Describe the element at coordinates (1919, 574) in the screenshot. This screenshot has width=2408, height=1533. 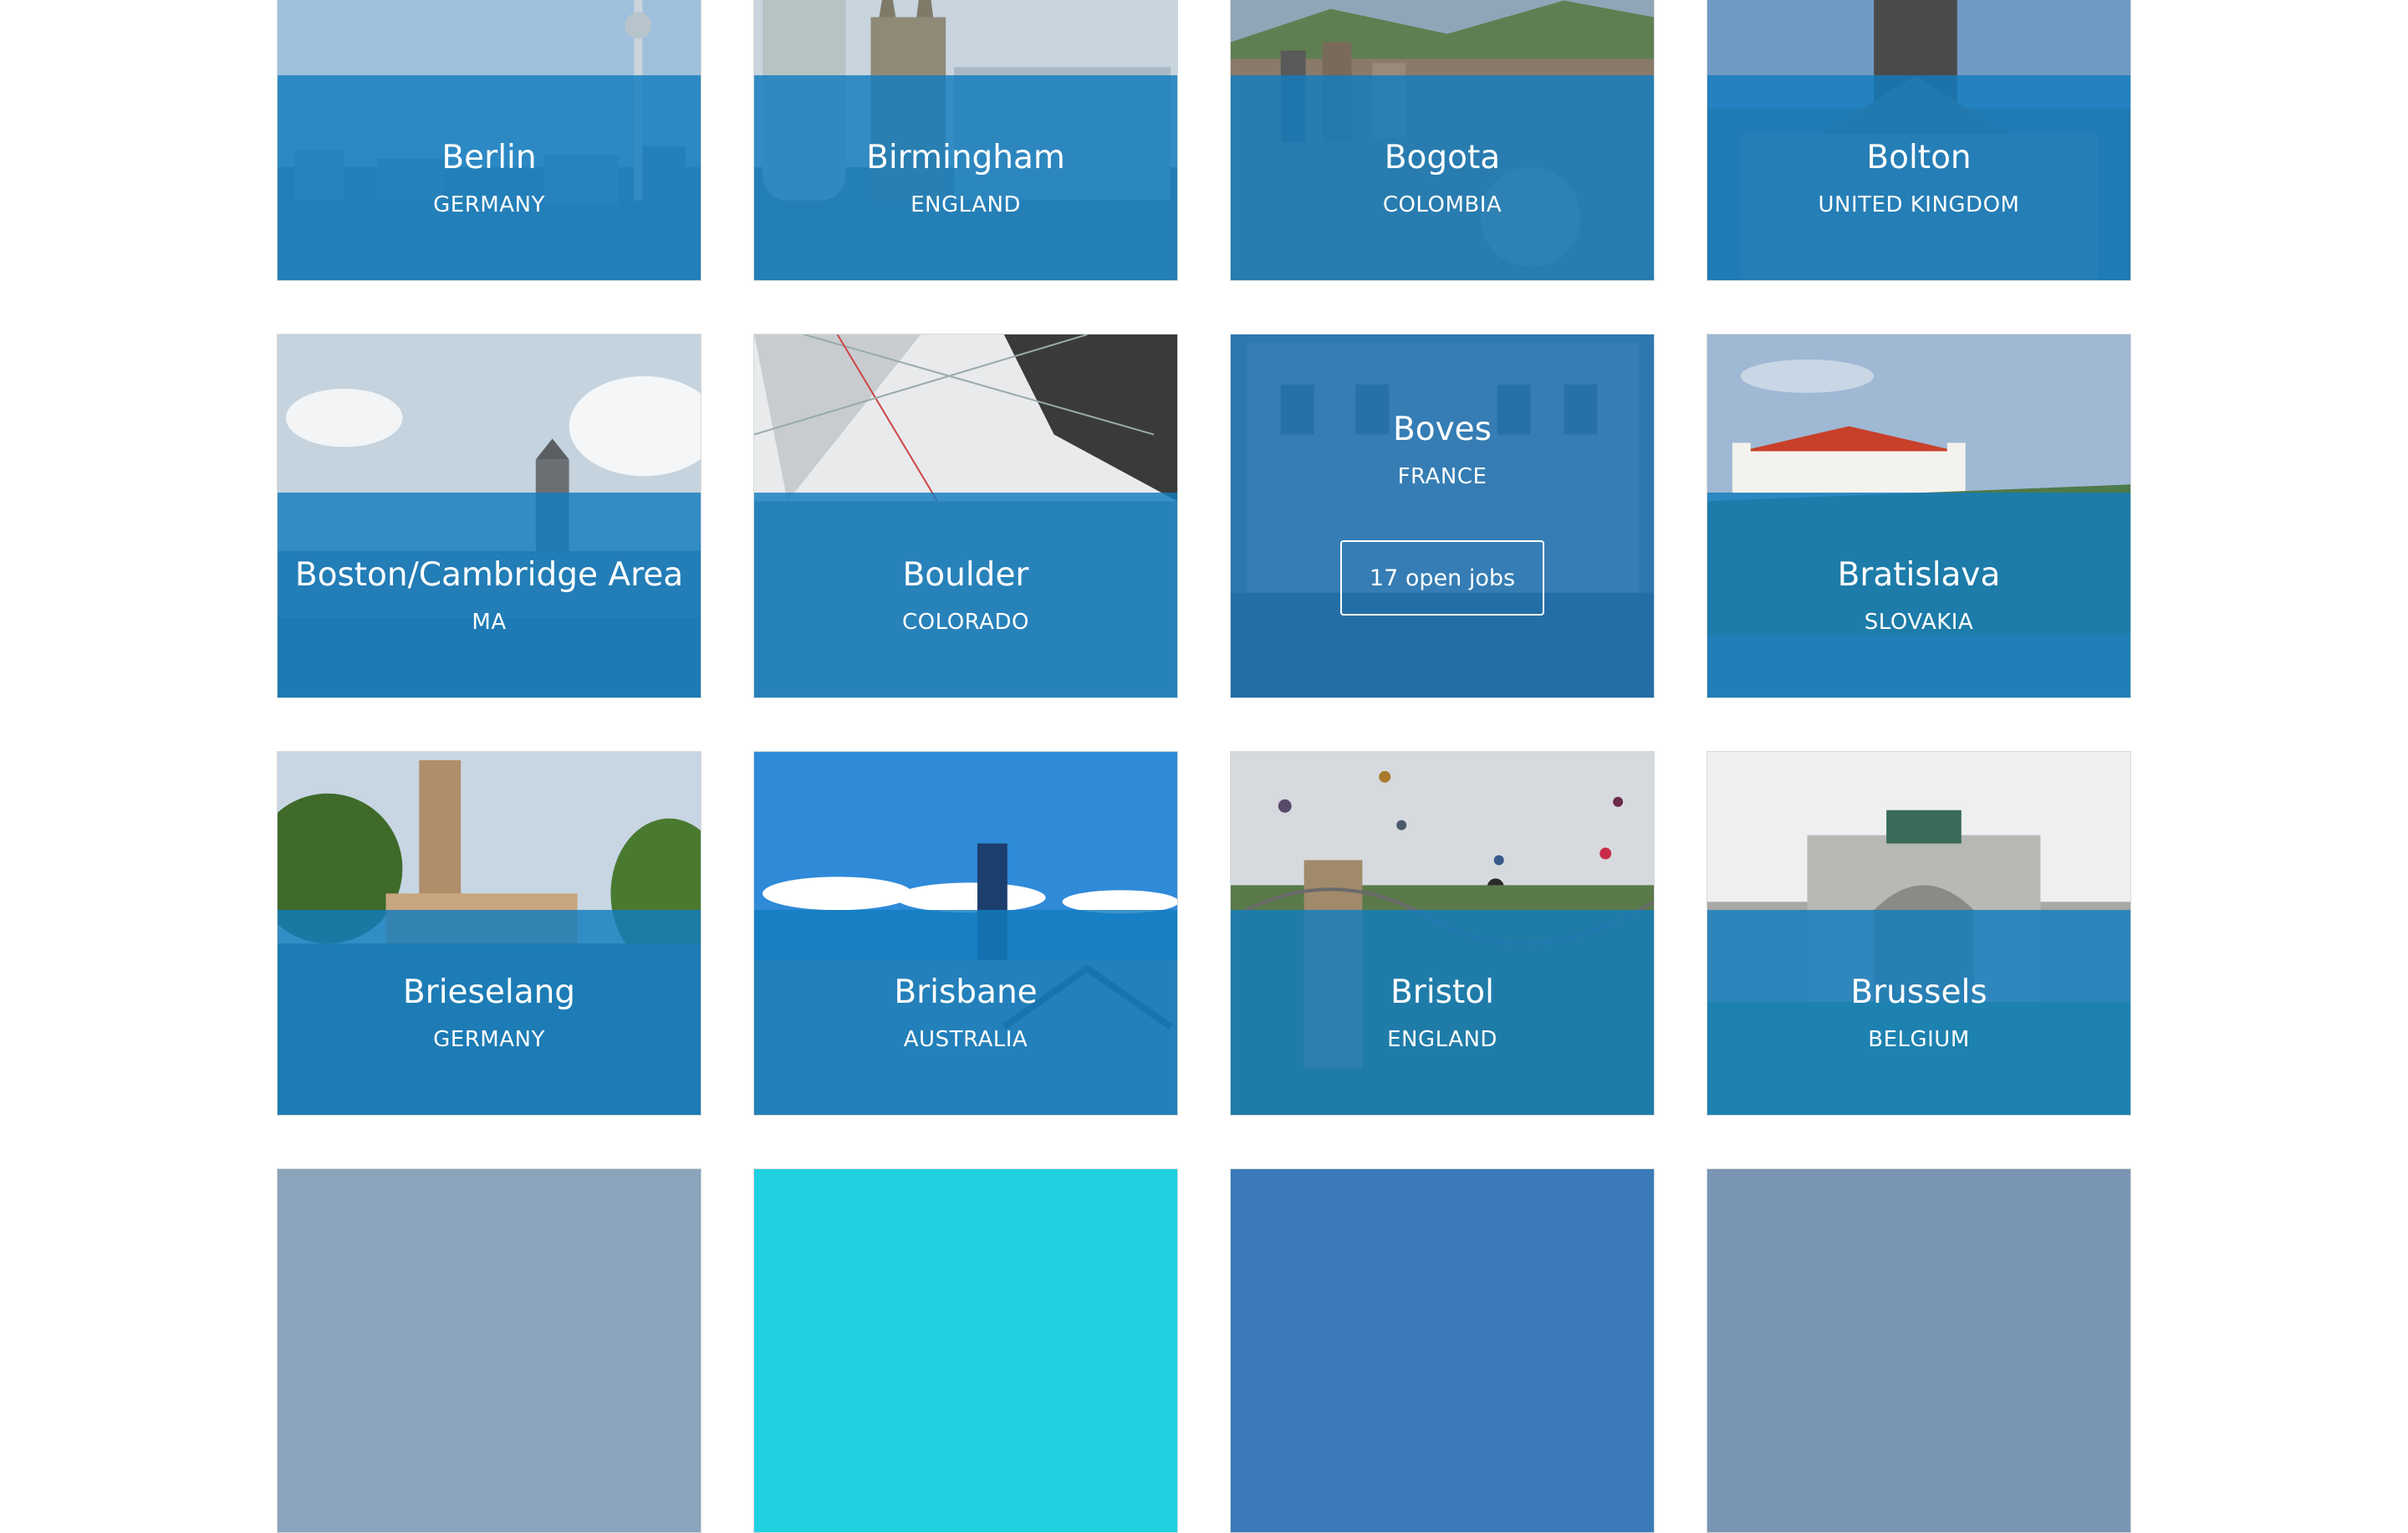
I see `city-name: Bratislava` at that location.